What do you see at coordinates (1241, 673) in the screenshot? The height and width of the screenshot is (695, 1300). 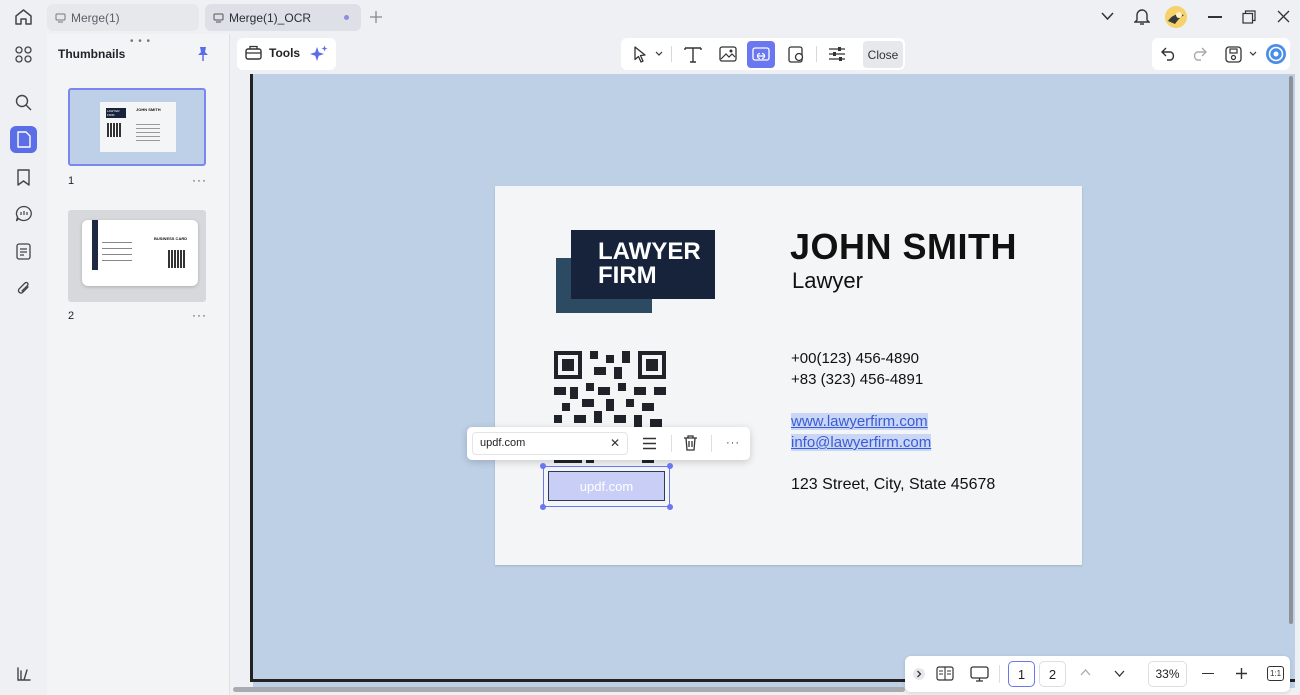 I see `zoom-in-icon` at bounding box center [1241, 673].